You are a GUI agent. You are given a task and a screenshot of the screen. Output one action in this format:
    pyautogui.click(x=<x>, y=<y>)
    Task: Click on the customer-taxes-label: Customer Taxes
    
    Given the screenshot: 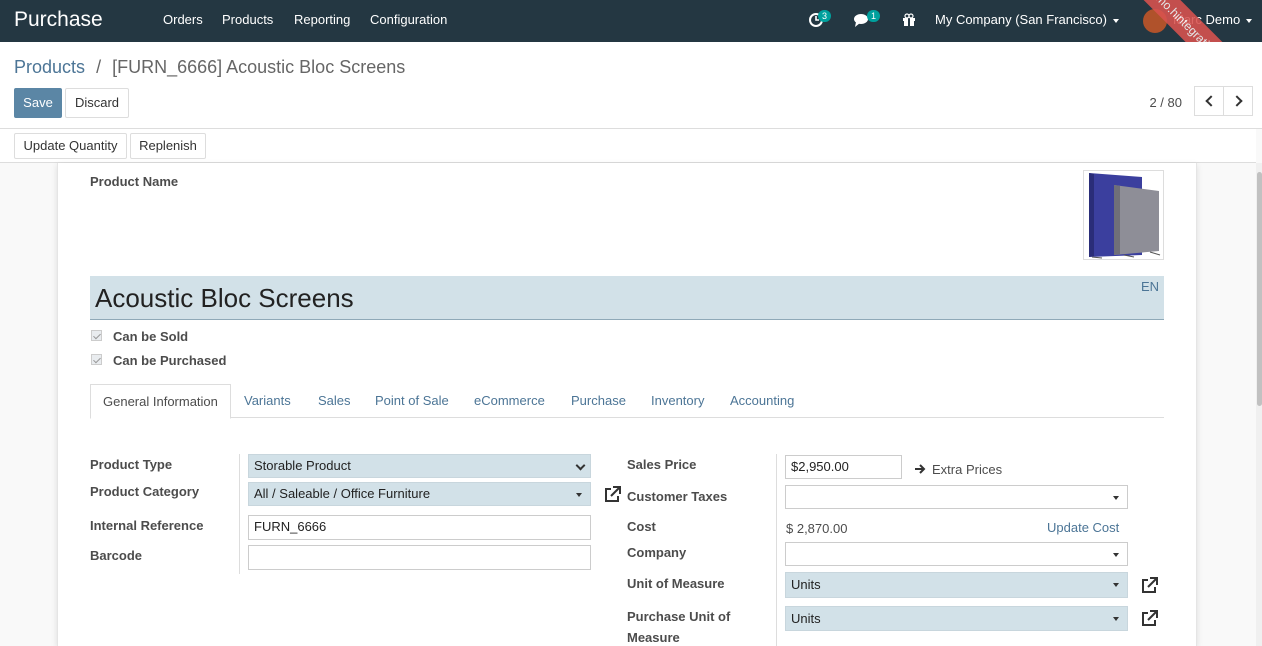 What is the action you would take?
    pyautogui.click(x=677, y=496)
    